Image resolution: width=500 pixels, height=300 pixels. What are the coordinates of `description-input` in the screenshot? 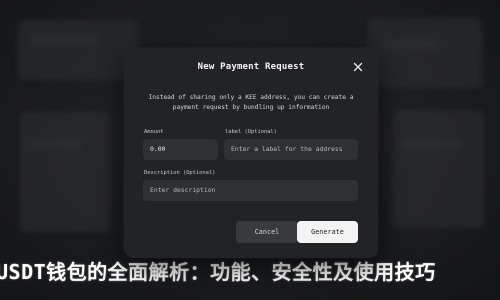 It's located at (250, 190).